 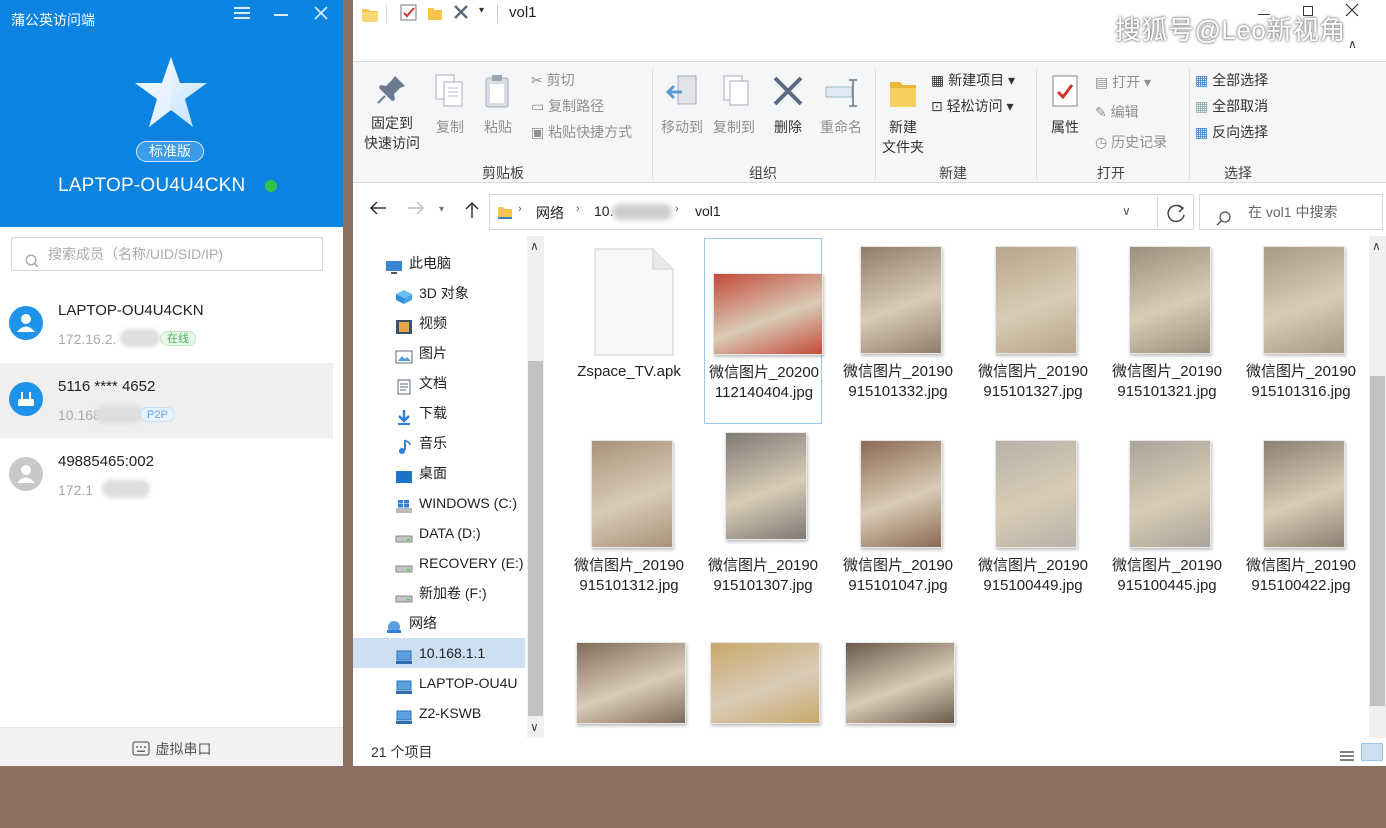 I want to click on member-item: LAPTOP-OU4U4CKN 172.16.2. 在线, so click(x=166, y=324).